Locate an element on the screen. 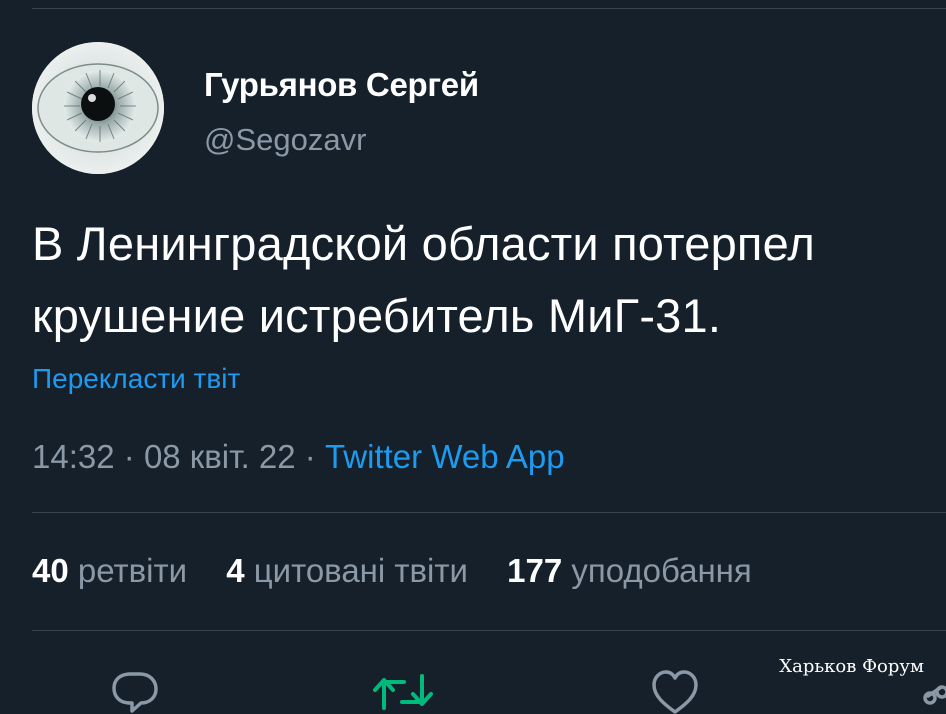 This screenshot has width=946, height=714. avatar is located at coordinates (98, 108).